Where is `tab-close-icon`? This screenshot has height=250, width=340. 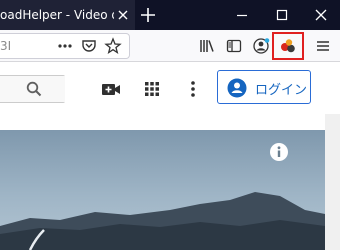
tab-close-icon is located at coordinates (123, 15).